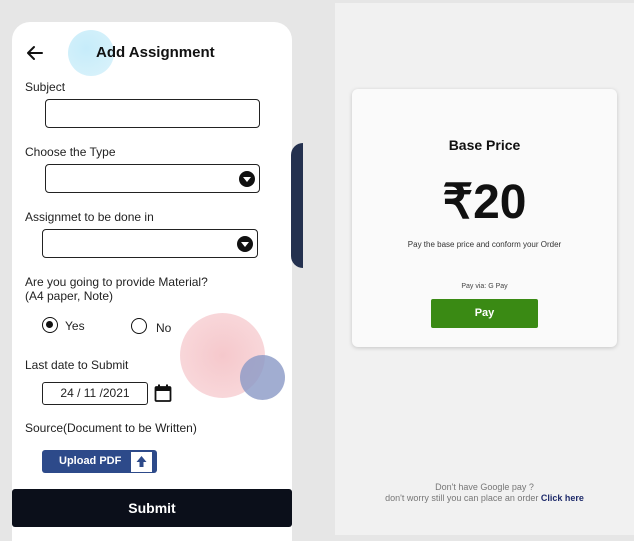 The image size is (634, 541). I want to click on date-label: Last date to Submit, so click(77, 365).